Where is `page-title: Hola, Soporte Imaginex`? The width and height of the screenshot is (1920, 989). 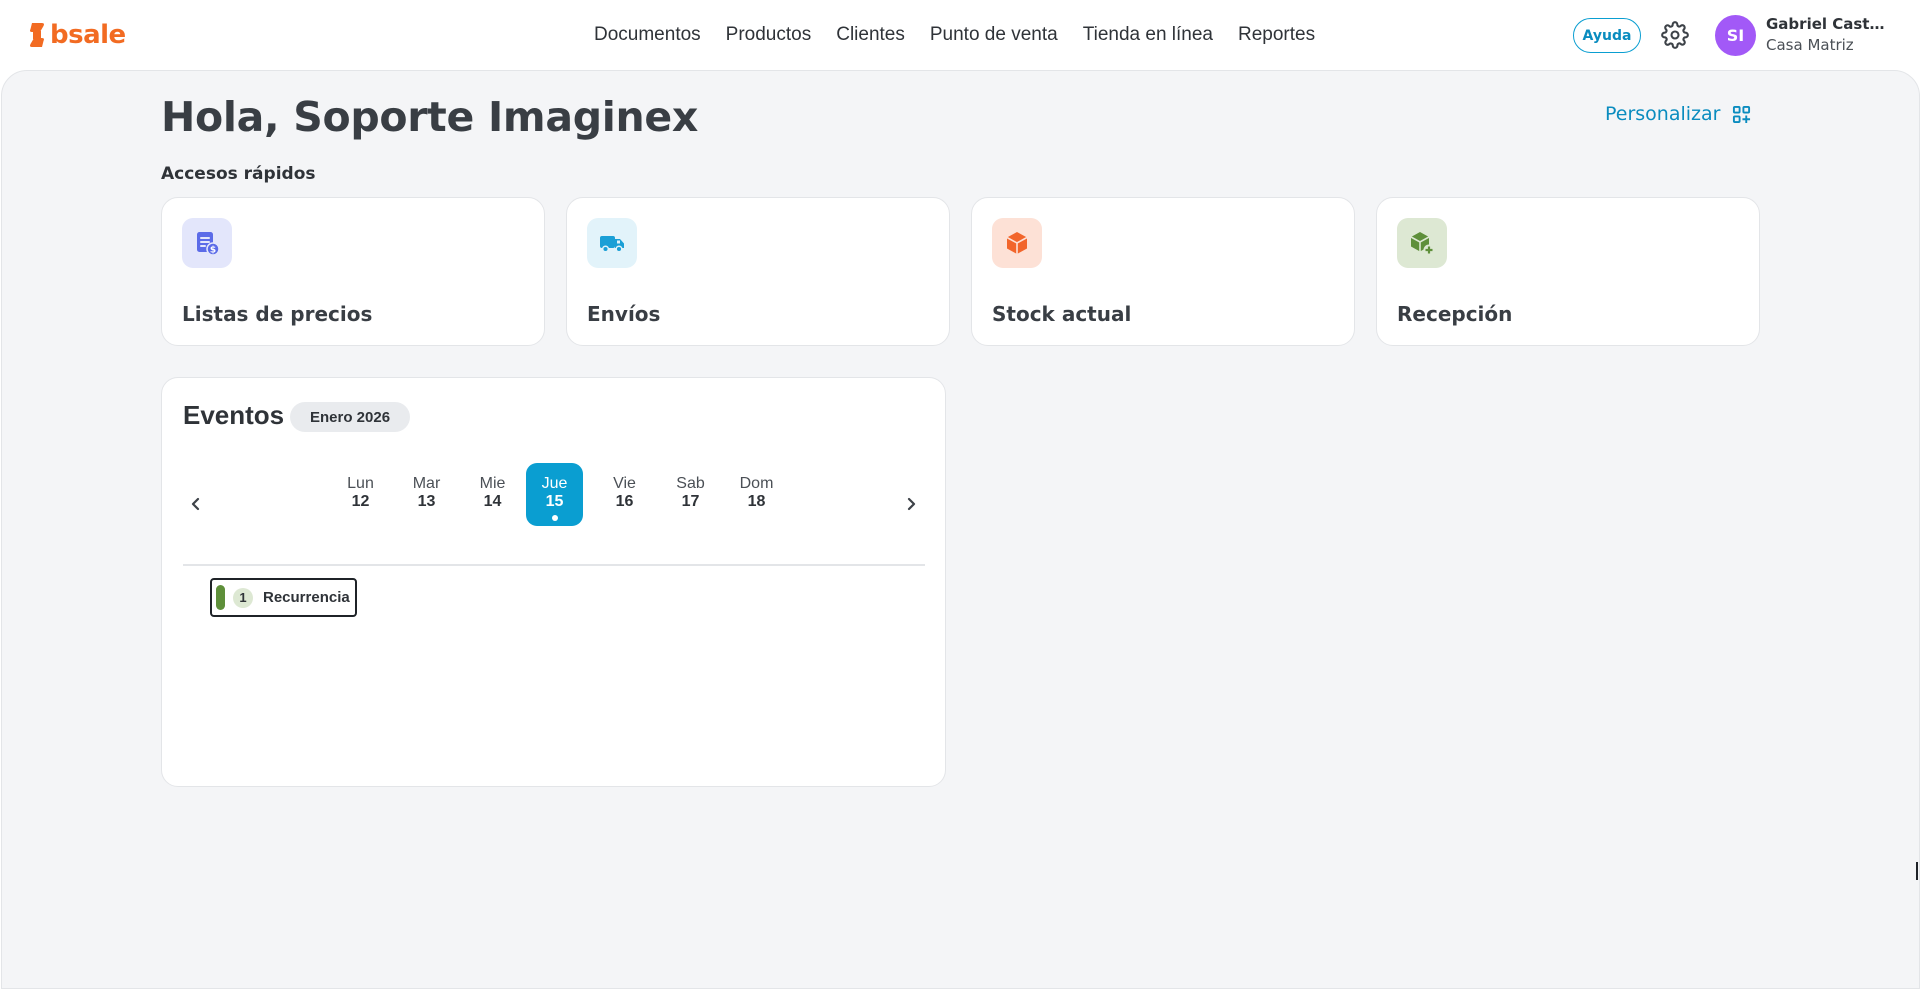 page-title: Hola, Soporte Imaginex is located at coordinates (430, 117).